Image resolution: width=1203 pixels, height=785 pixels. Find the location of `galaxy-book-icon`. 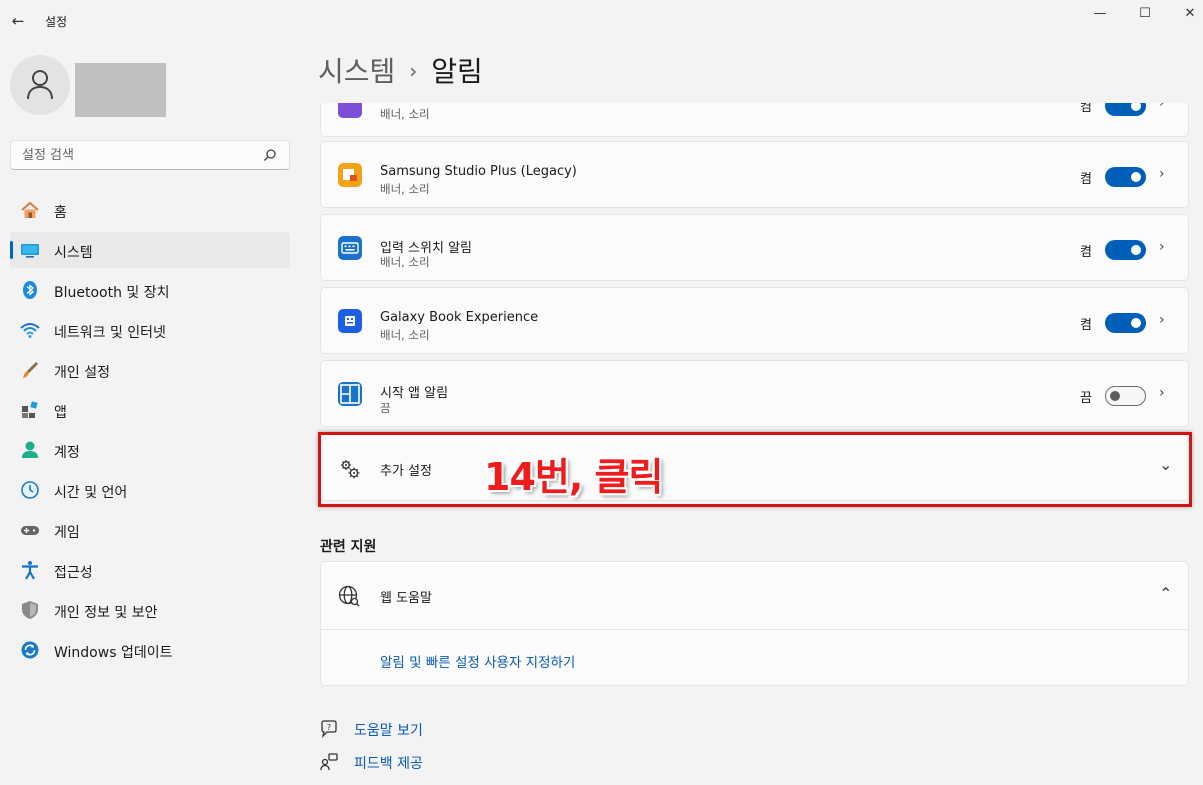

galaxy-book-icon is located at coordinates (350, 321).